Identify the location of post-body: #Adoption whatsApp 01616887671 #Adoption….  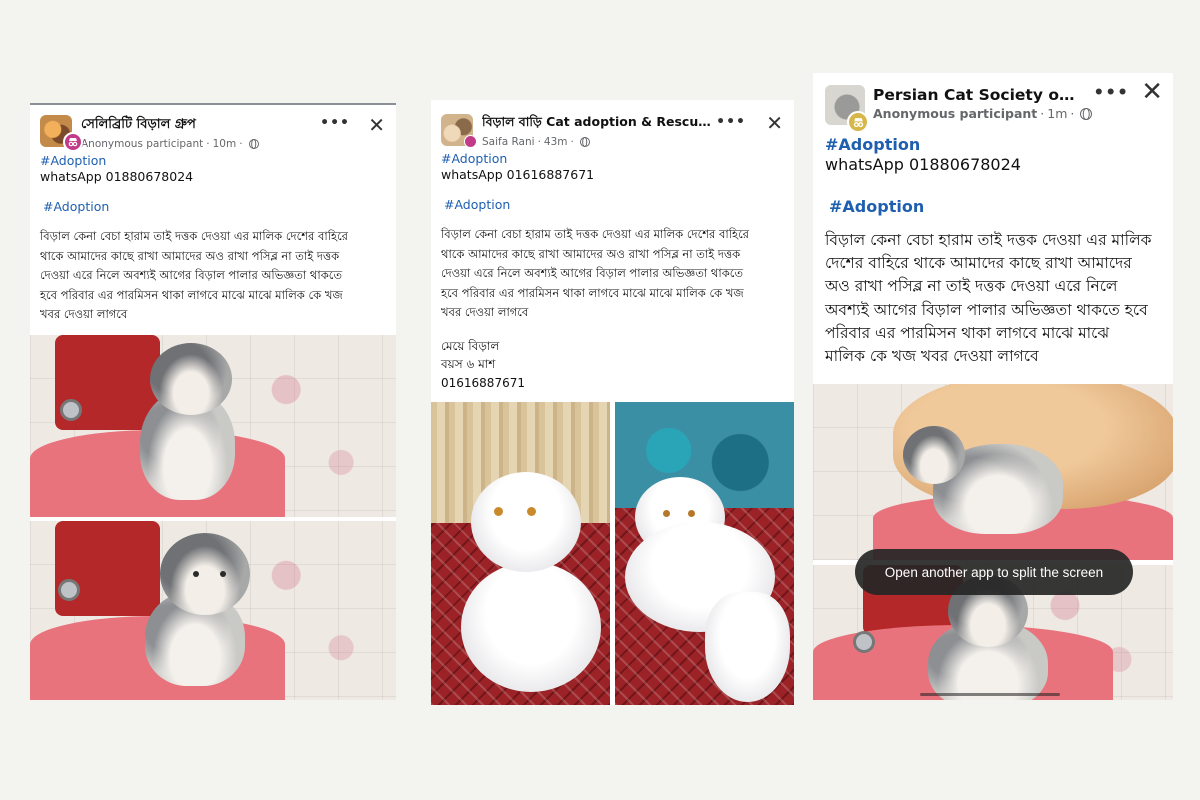
(612, 271).